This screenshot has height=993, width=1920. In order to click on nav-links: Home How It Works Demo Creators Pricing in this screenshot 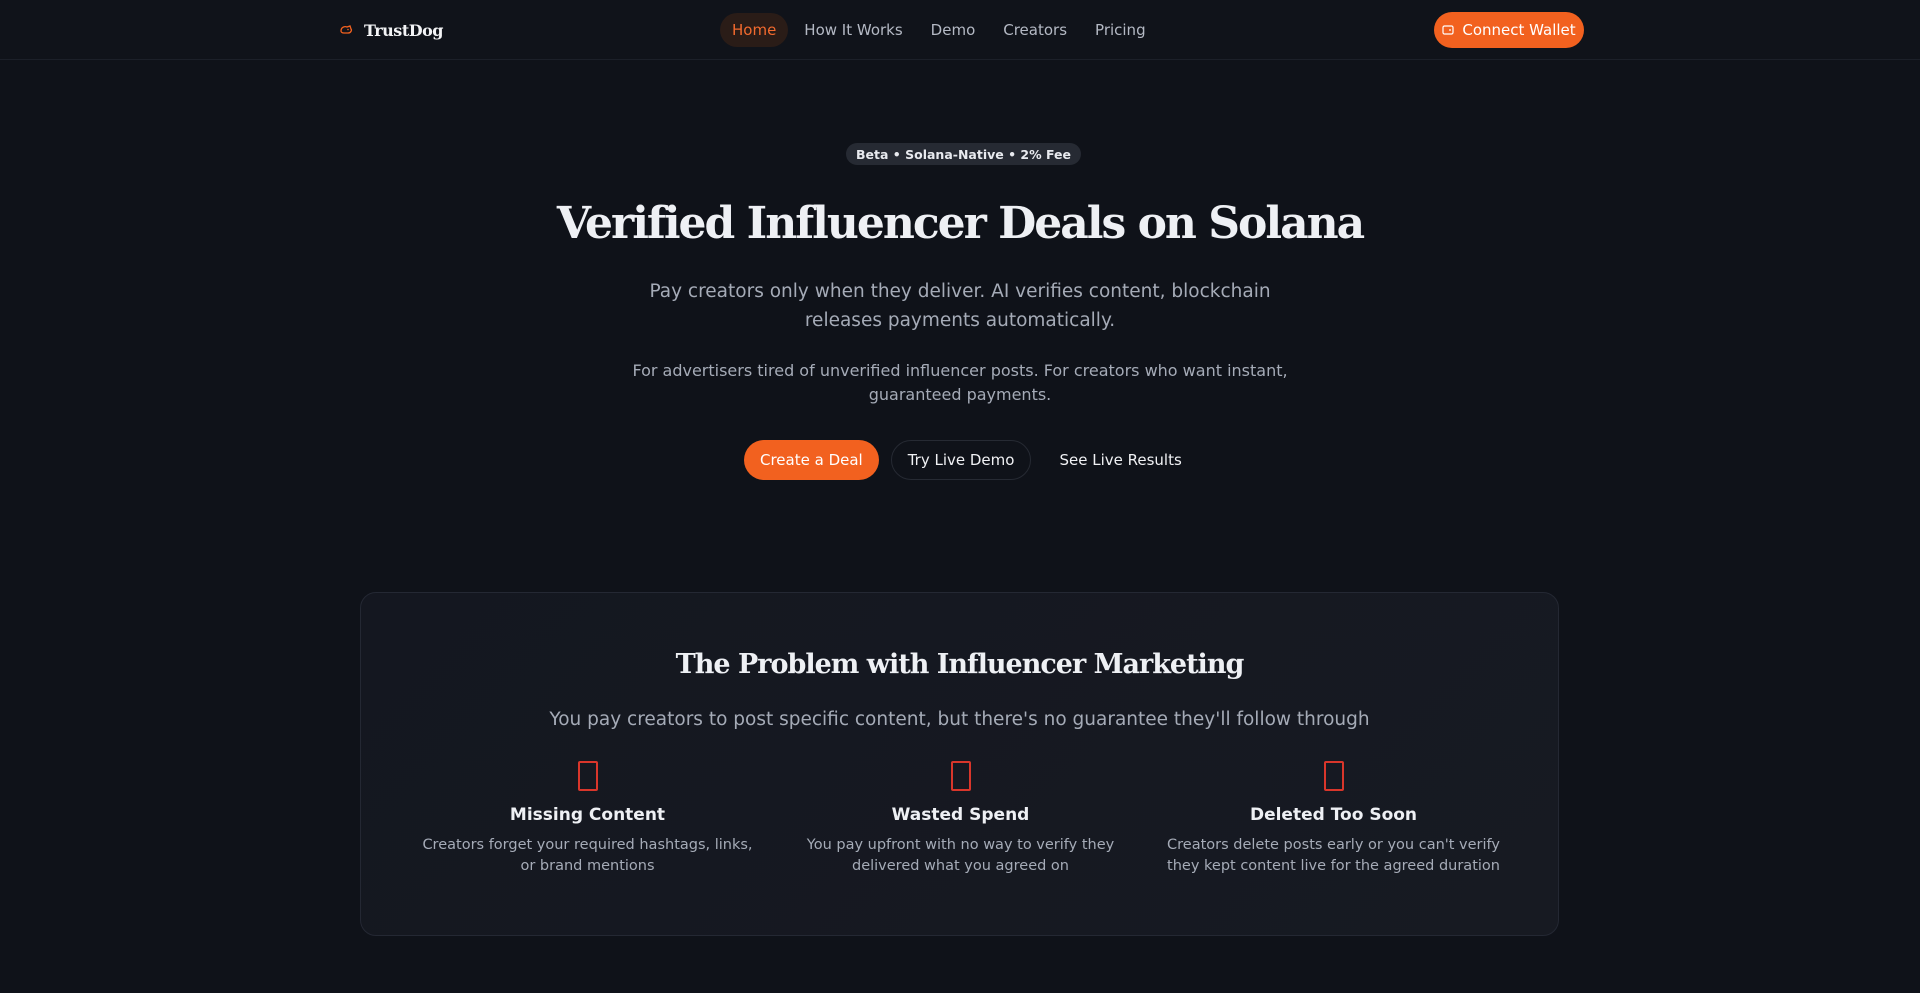, I will do `click(941, 30)`.